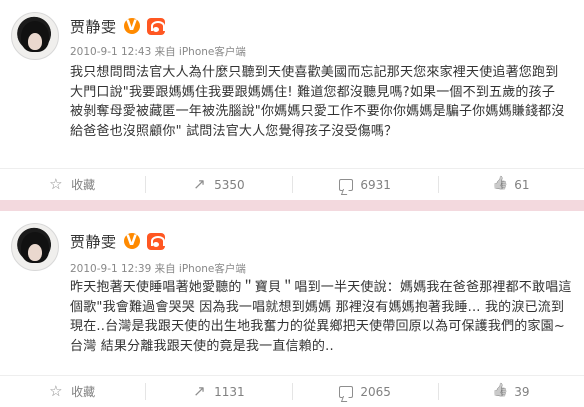  I want to click on post-divider, so click(292, 205).